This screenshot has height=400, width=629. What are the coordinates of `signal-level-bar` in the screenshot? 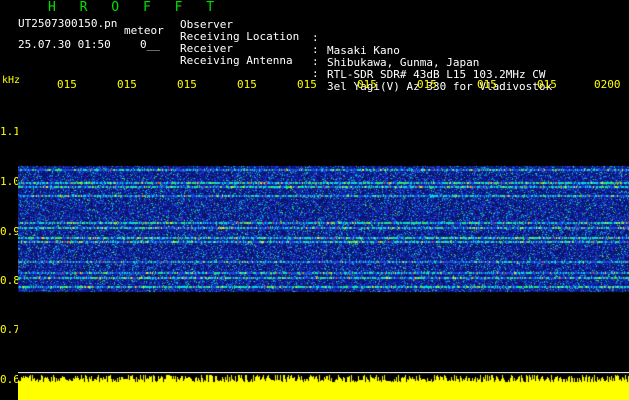 It's located at (323, 386).